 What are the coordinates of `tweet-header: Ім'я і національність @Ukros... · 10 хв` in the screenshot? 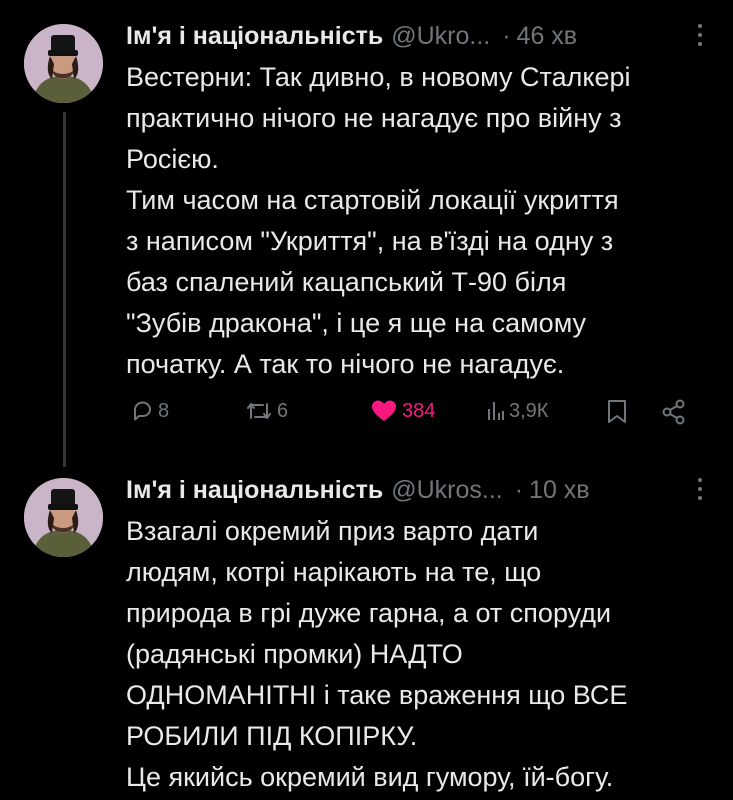 It's located at (419, 490).